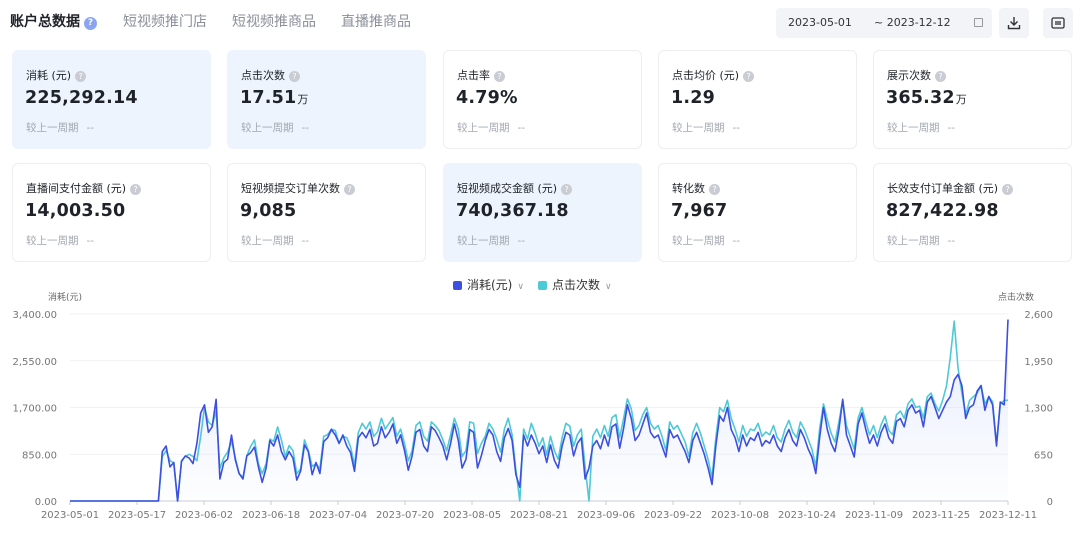  What do you see at coordinates (405, 515) in the screenshot?
I see `x-tick-label: 2023-07-20` at bounding box center [405, 515].